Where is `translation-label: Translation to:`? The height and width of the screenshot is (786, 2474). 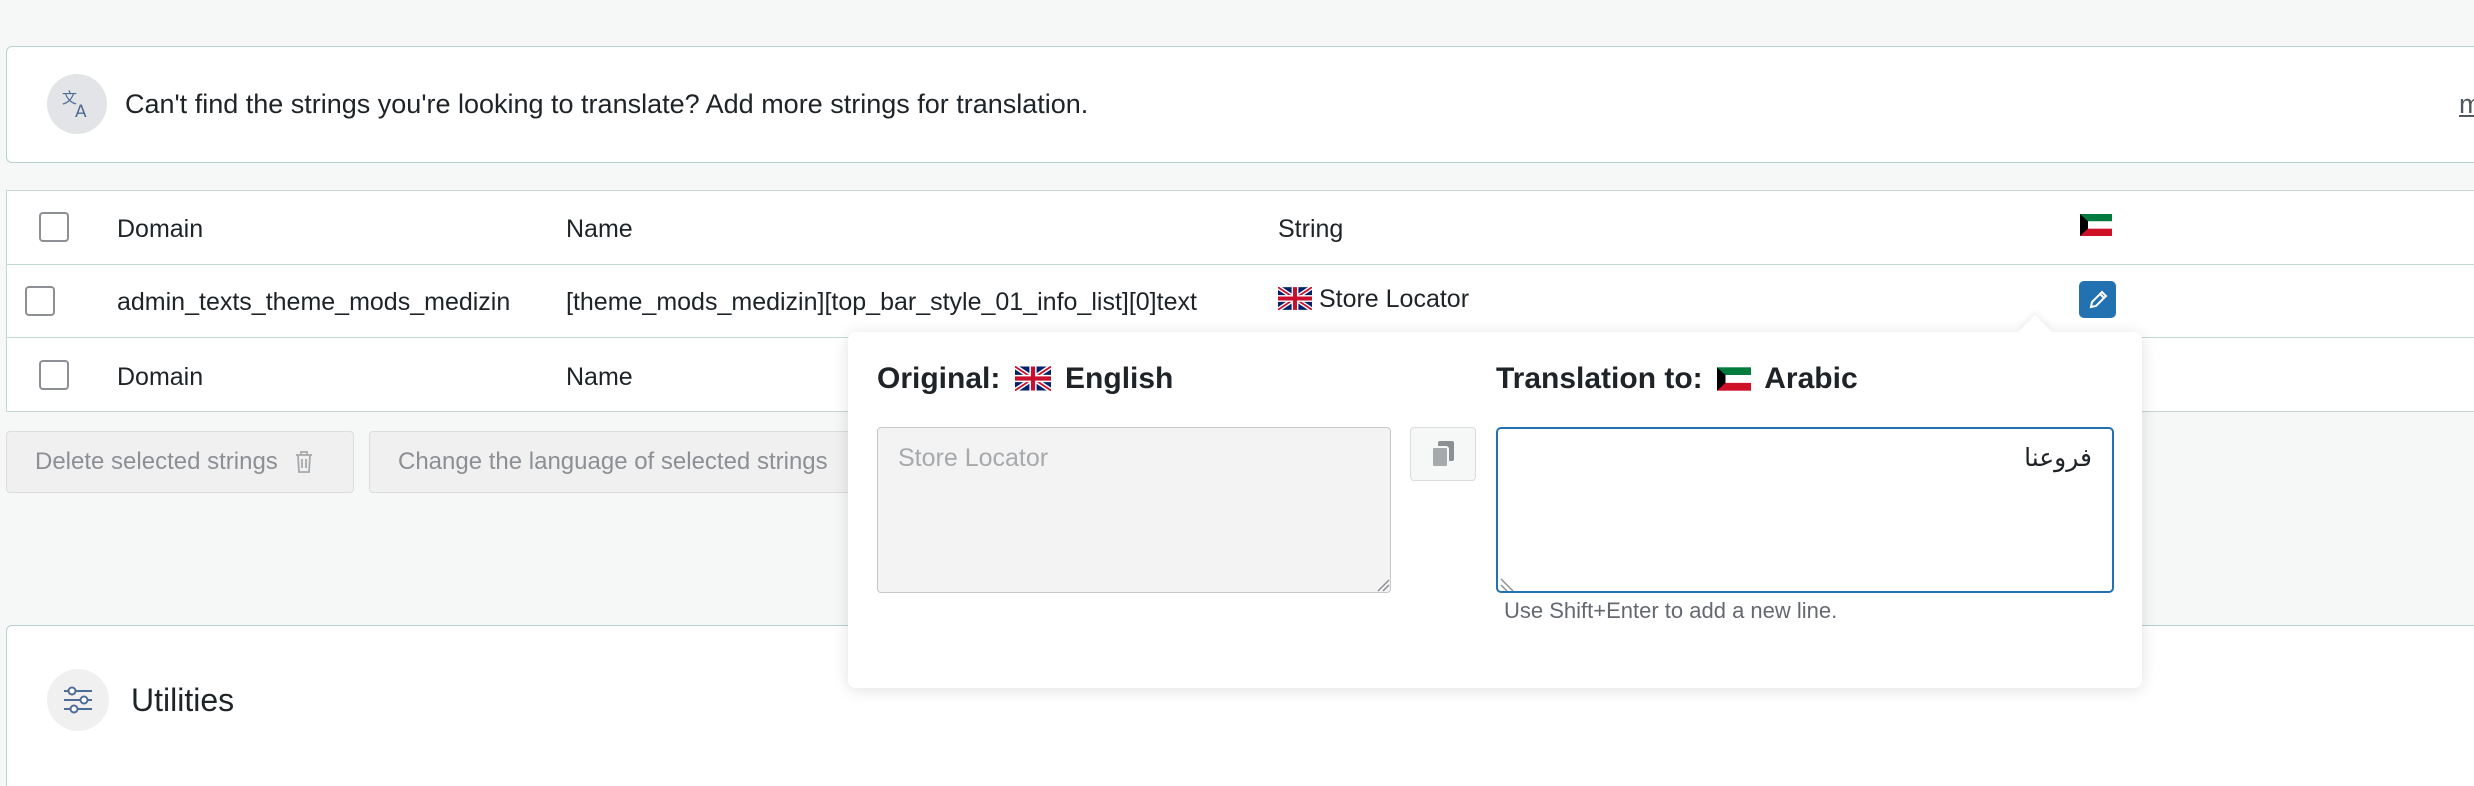
translation-label: Translation to: is located at coordinates (1599, 378).